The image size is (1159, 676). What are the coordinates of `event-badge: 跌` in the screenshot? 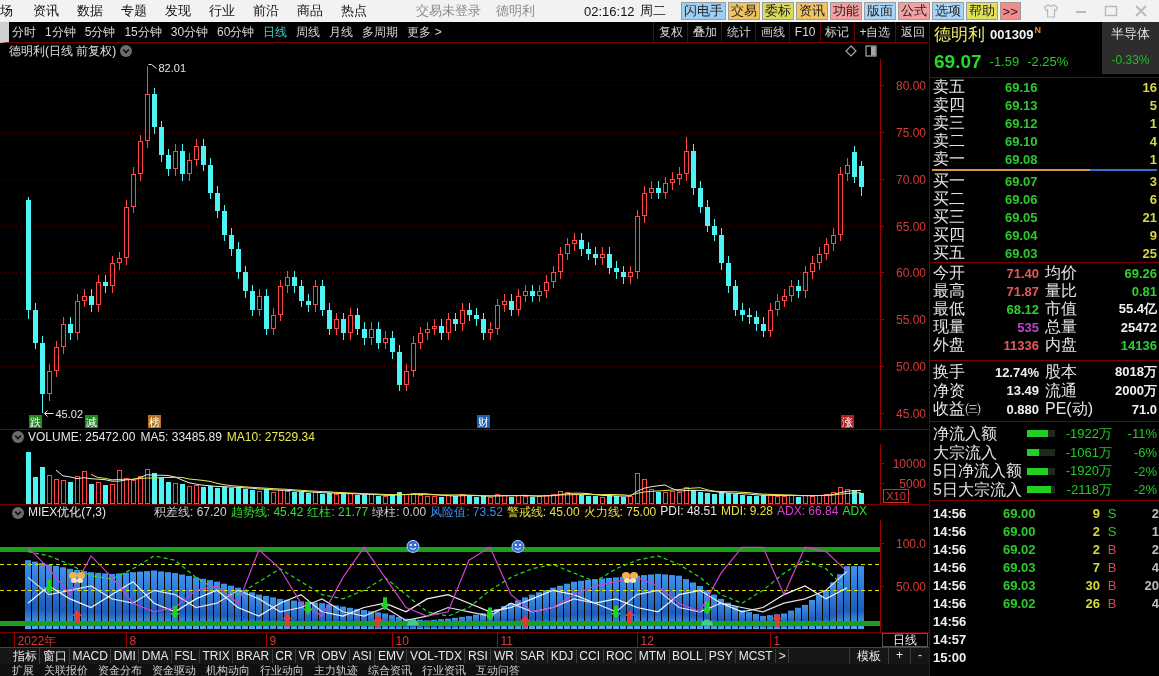 It's located at (35, 421).